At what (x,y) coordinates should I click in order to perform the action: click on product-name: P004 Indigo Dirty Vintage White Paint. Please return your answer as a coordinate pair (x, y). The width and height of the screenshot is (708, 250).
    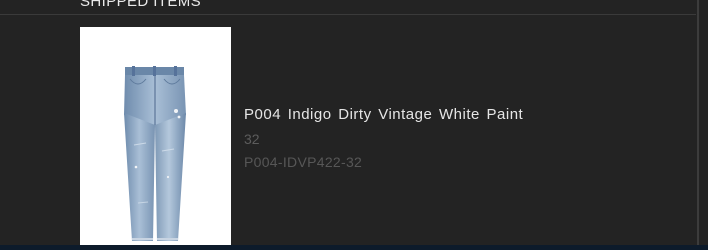
    Looking at the image, I should click on (459, 114).